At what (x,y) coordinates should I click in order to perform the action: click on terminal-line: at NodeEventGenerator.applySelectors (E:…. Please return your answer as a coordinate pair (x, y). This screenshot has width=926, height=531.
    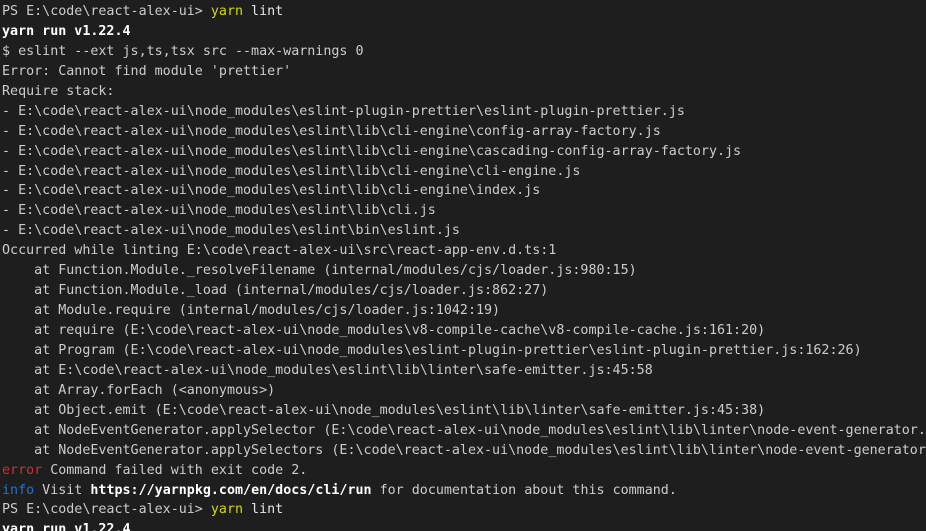
    Looking at the image, I should click on (464, 451).